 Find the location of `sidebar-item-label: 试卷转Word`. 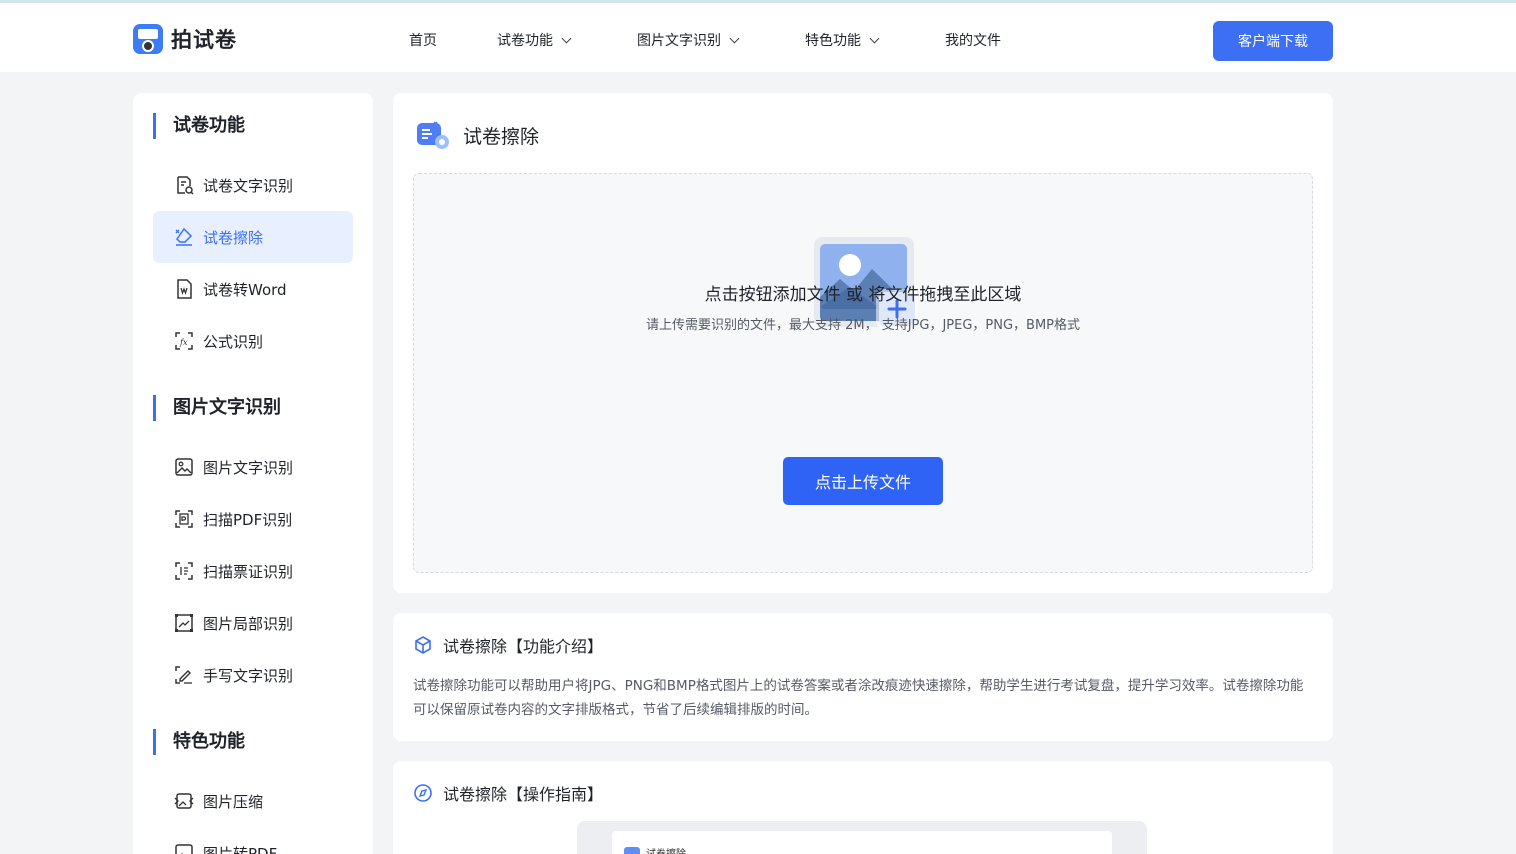

sidebar-item-label: 试卷转Word is located at coordinates (245, 289).